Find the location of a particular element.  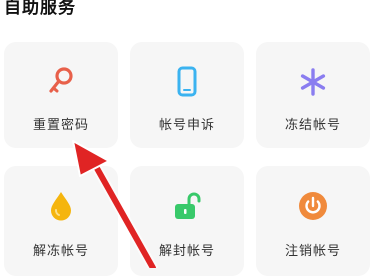

power-icon is located at coordinates (313, 206).